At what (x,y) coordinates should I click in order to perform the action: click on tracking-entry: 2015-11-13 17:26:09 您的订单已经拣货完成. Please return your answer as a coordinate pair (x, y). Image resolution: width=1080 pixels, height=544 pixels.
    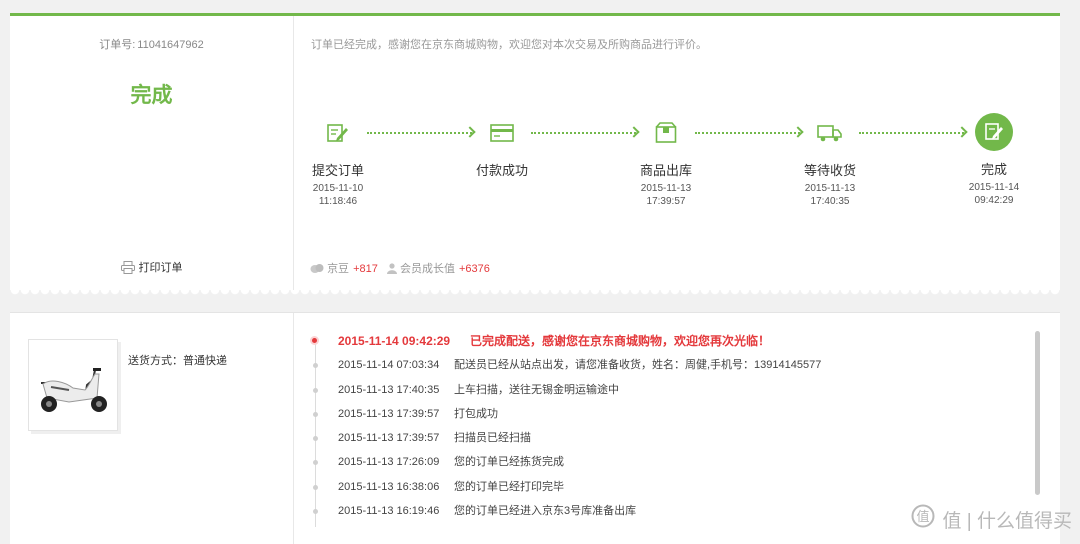
    Looking at the image, I should click on (670, 466).